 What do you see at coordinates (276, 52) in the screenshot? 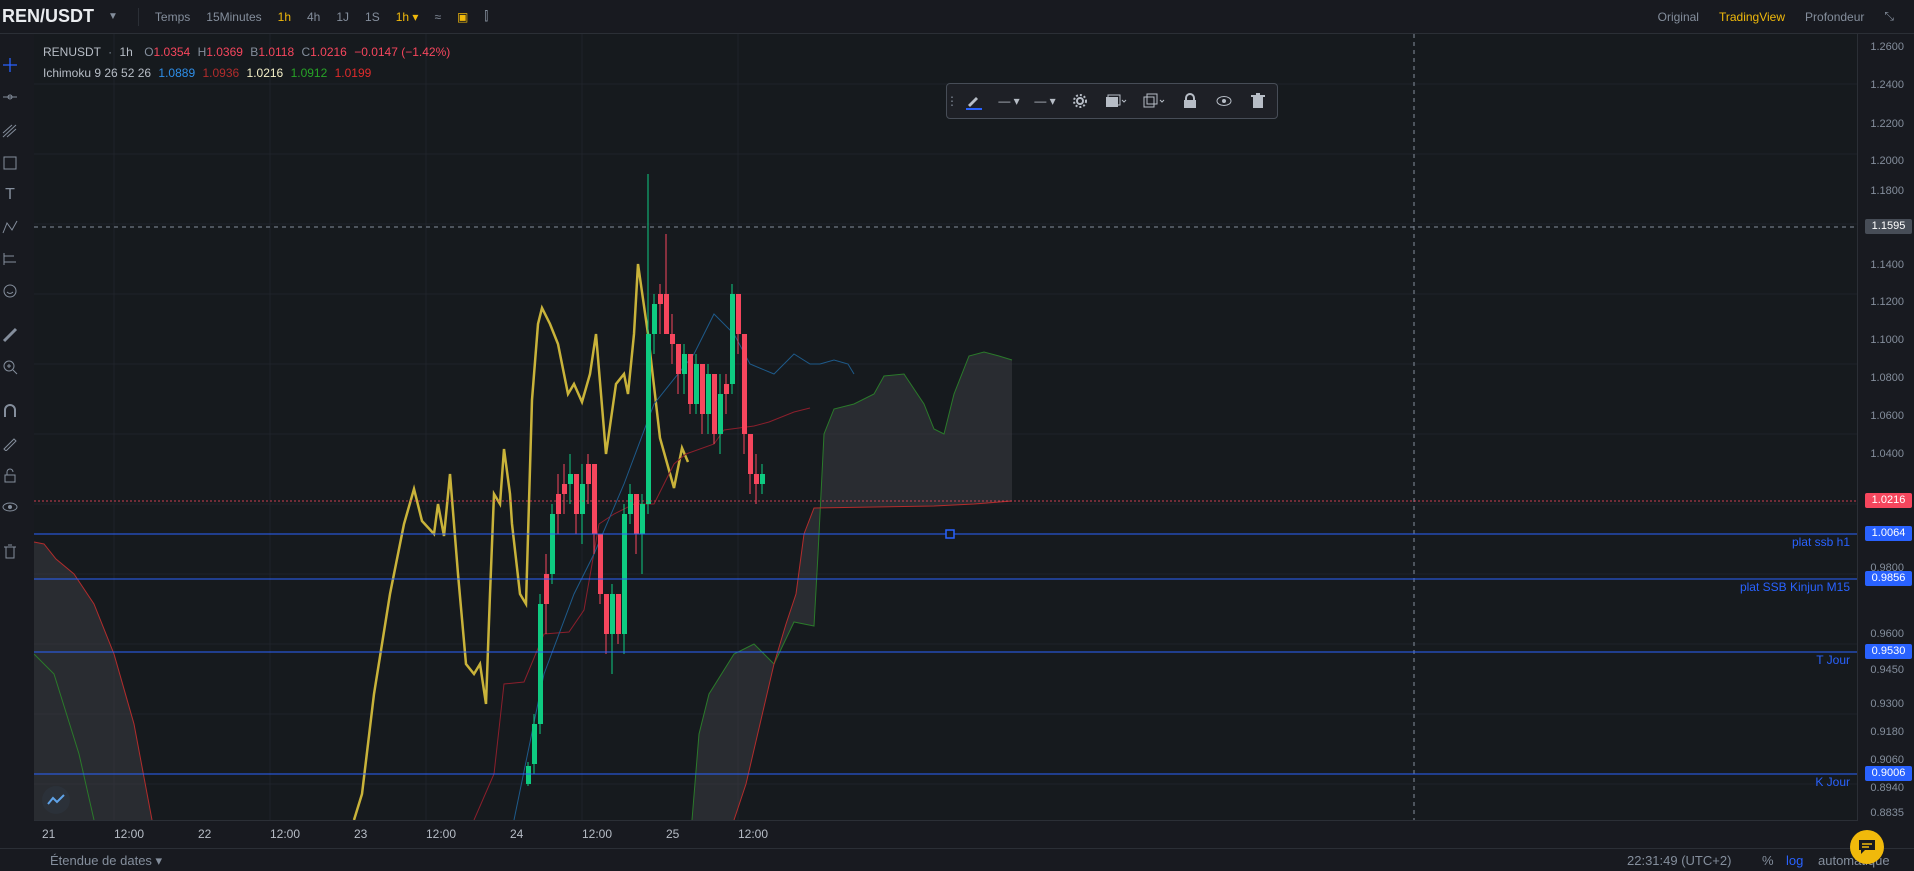
I see `legend-low: 1.0118` at bounding box center [276, 52].